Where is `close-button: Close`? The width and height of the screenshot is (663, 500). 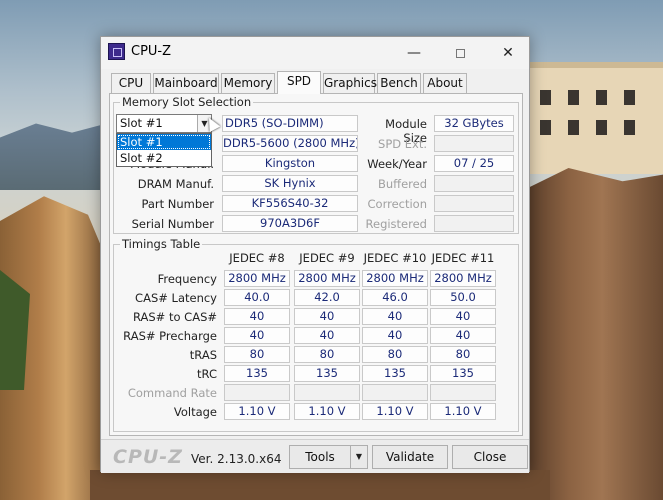
close-button: Close is located at coordinates (490, 457).